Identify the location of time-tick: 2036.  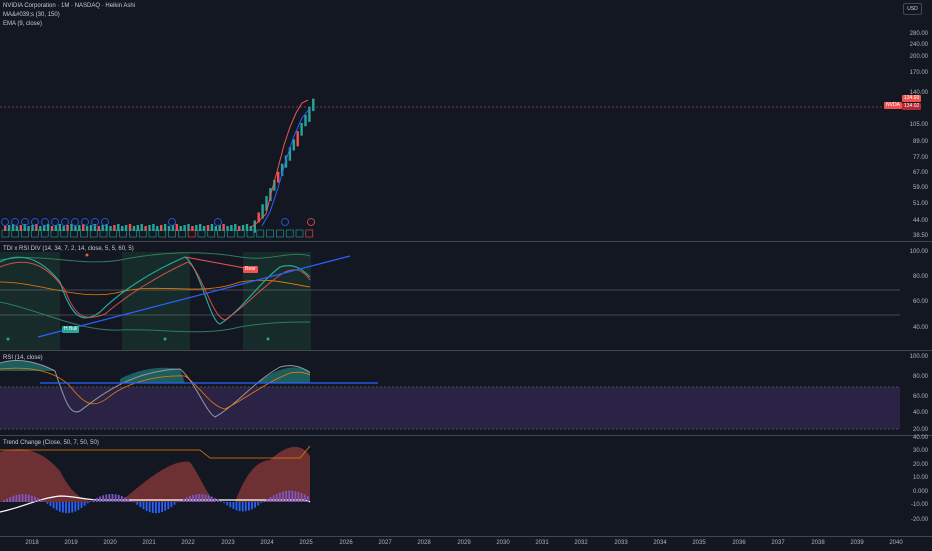
(738, 543).